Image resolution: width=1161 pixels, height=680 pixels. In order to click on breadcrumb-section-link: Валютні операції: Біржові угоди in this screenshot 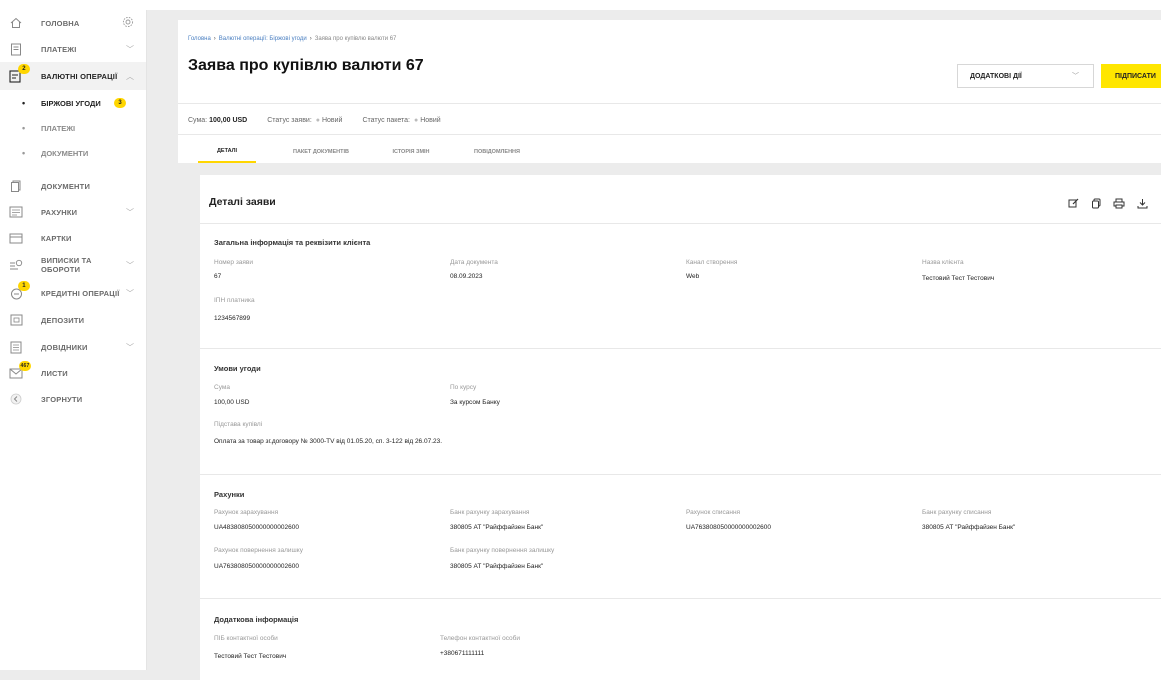, I will do `click(263, 39)`.